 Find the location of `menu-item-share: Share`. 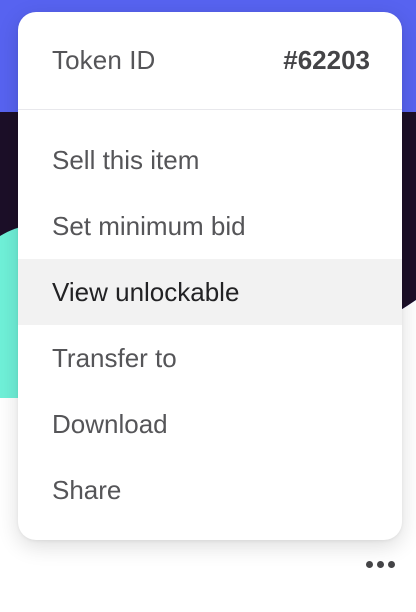

menu-item-share: Share is located at coordinates (210, 490).